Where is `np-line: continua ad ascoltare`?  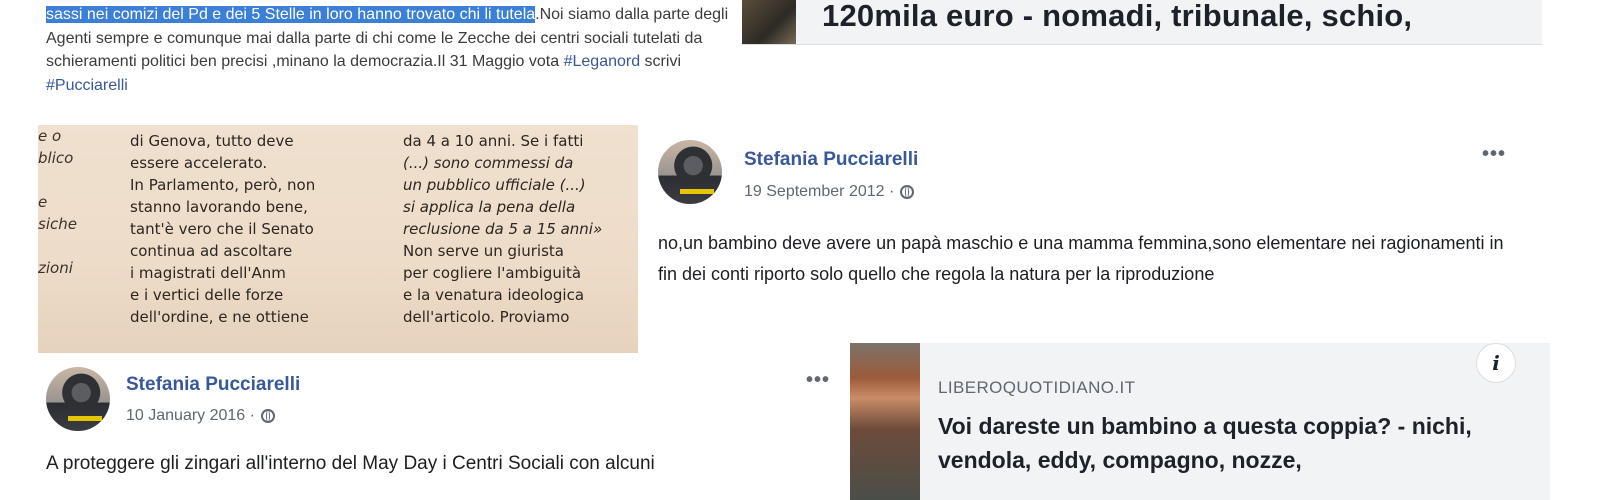
np-line: continua ad ascoltare is located at coordinates (211, 251).